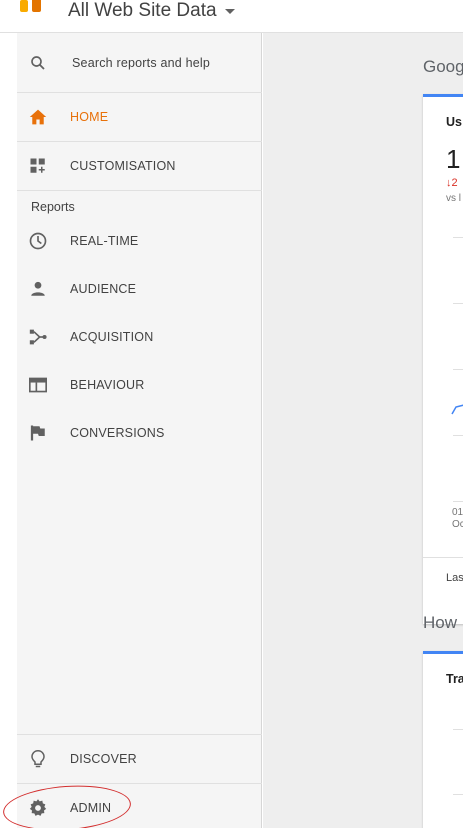  I want to click on divider, so click(139, 190).